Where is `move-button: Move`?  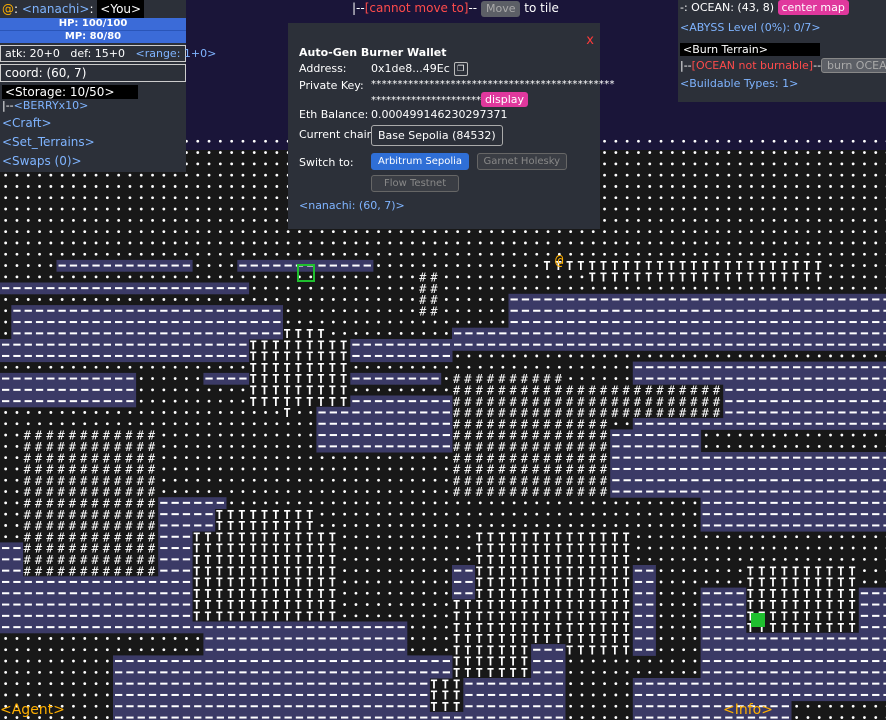
move-button: Move is located at coordinates (500, 9).